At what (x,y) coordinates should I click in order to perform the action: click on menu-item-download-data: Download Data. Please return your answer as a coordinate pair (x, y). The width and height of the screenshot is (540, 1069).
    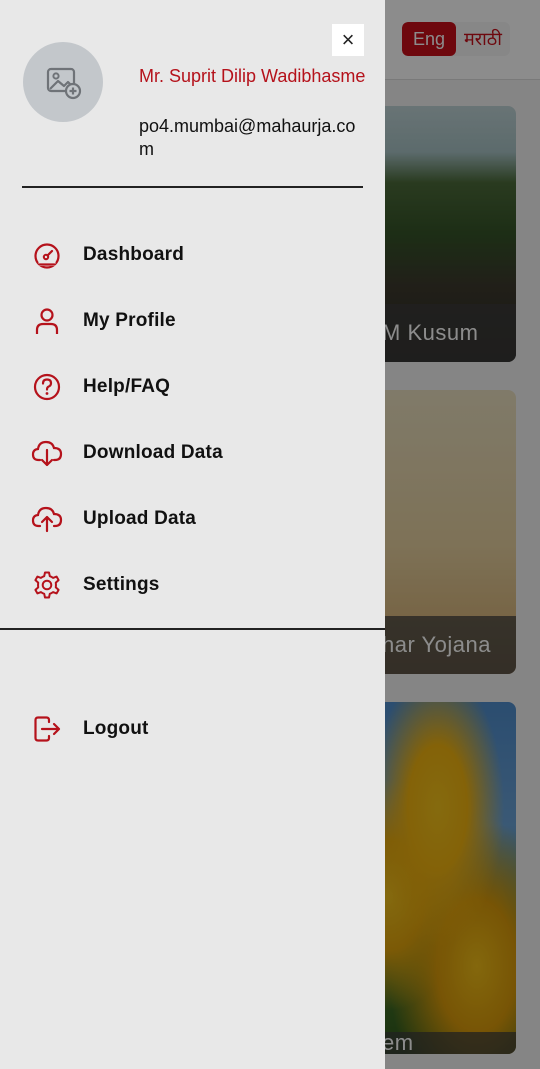
    Looking at the image, I should click on (192, 453).